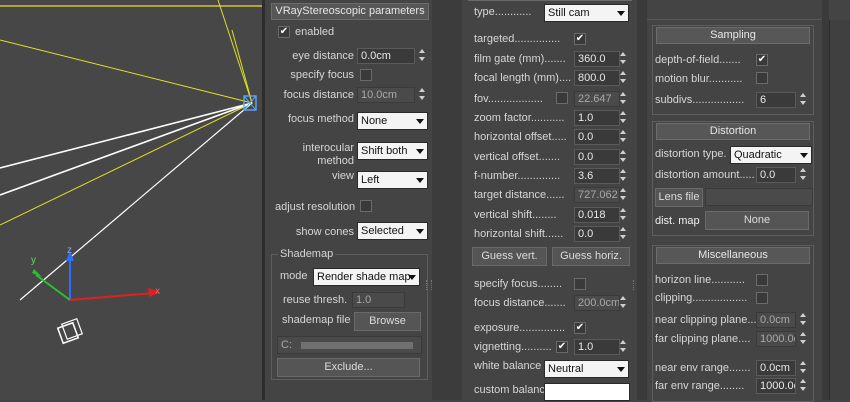 The image size is (850, 402). I want to click on camera-focus-distance-spinner, so click(623, 303).